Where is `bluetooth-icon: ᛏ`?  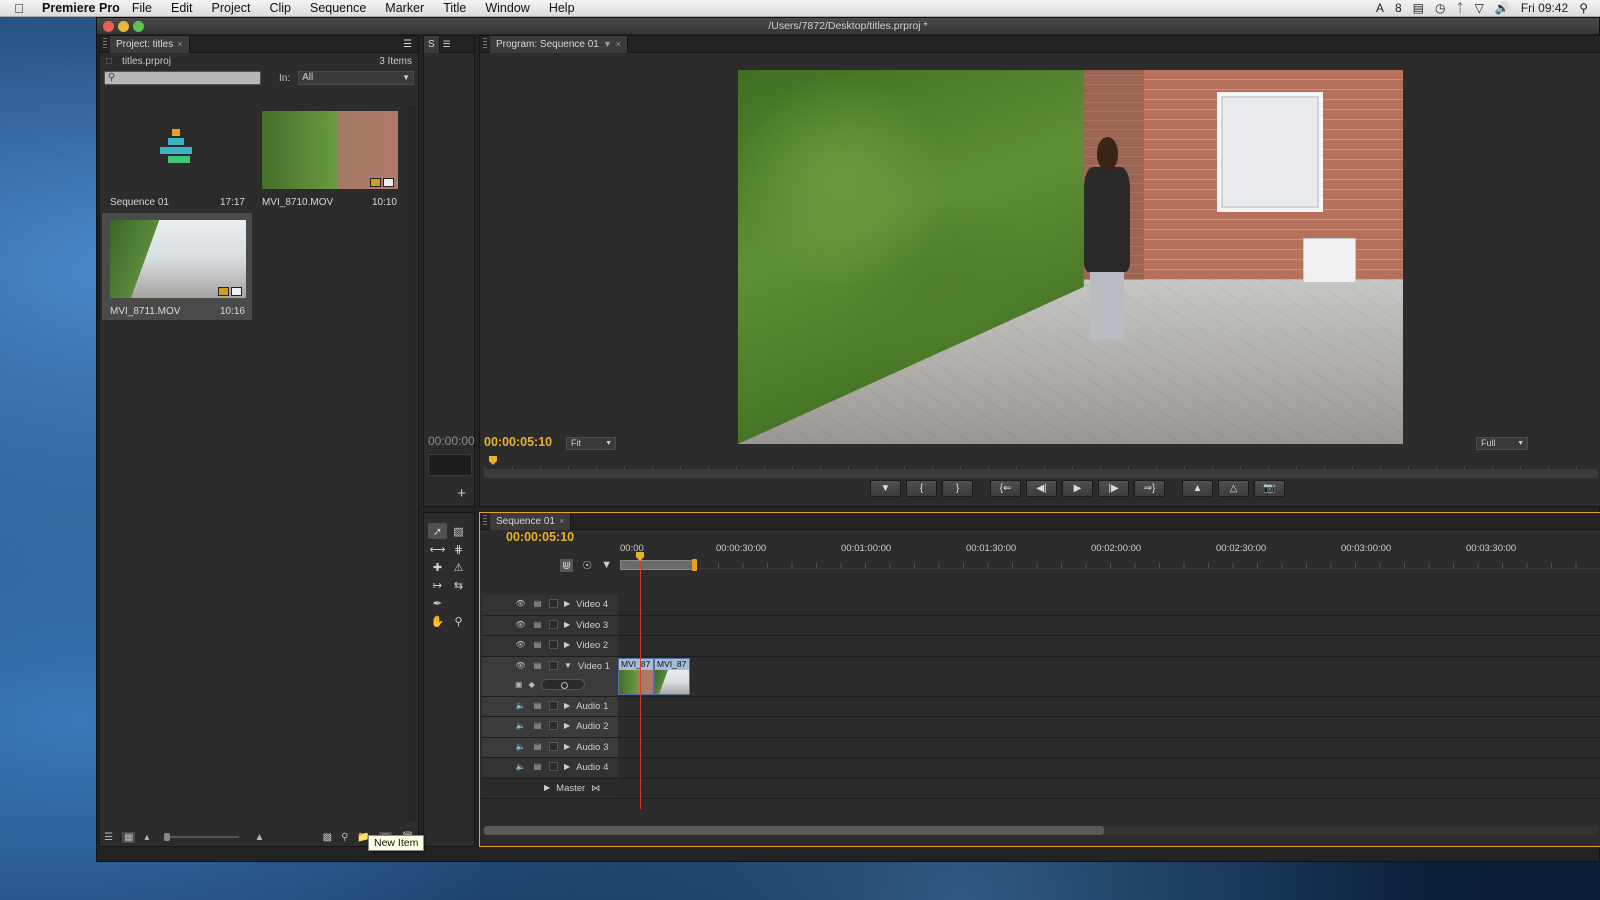 bluetooth-icon: ᛏ is located at coordinates (1459, 8).